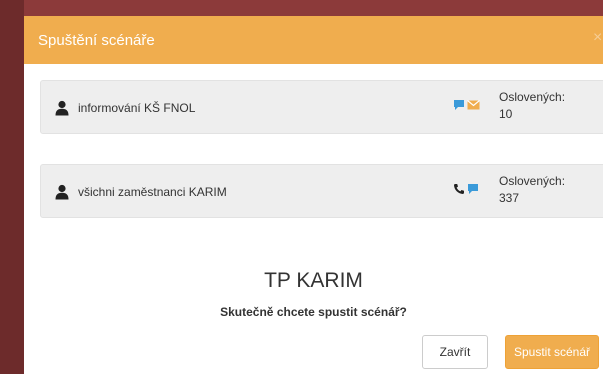  Describe the element at coordinates (455, 352) in the screenshot. I see `close-button: Zavřít` at that location.